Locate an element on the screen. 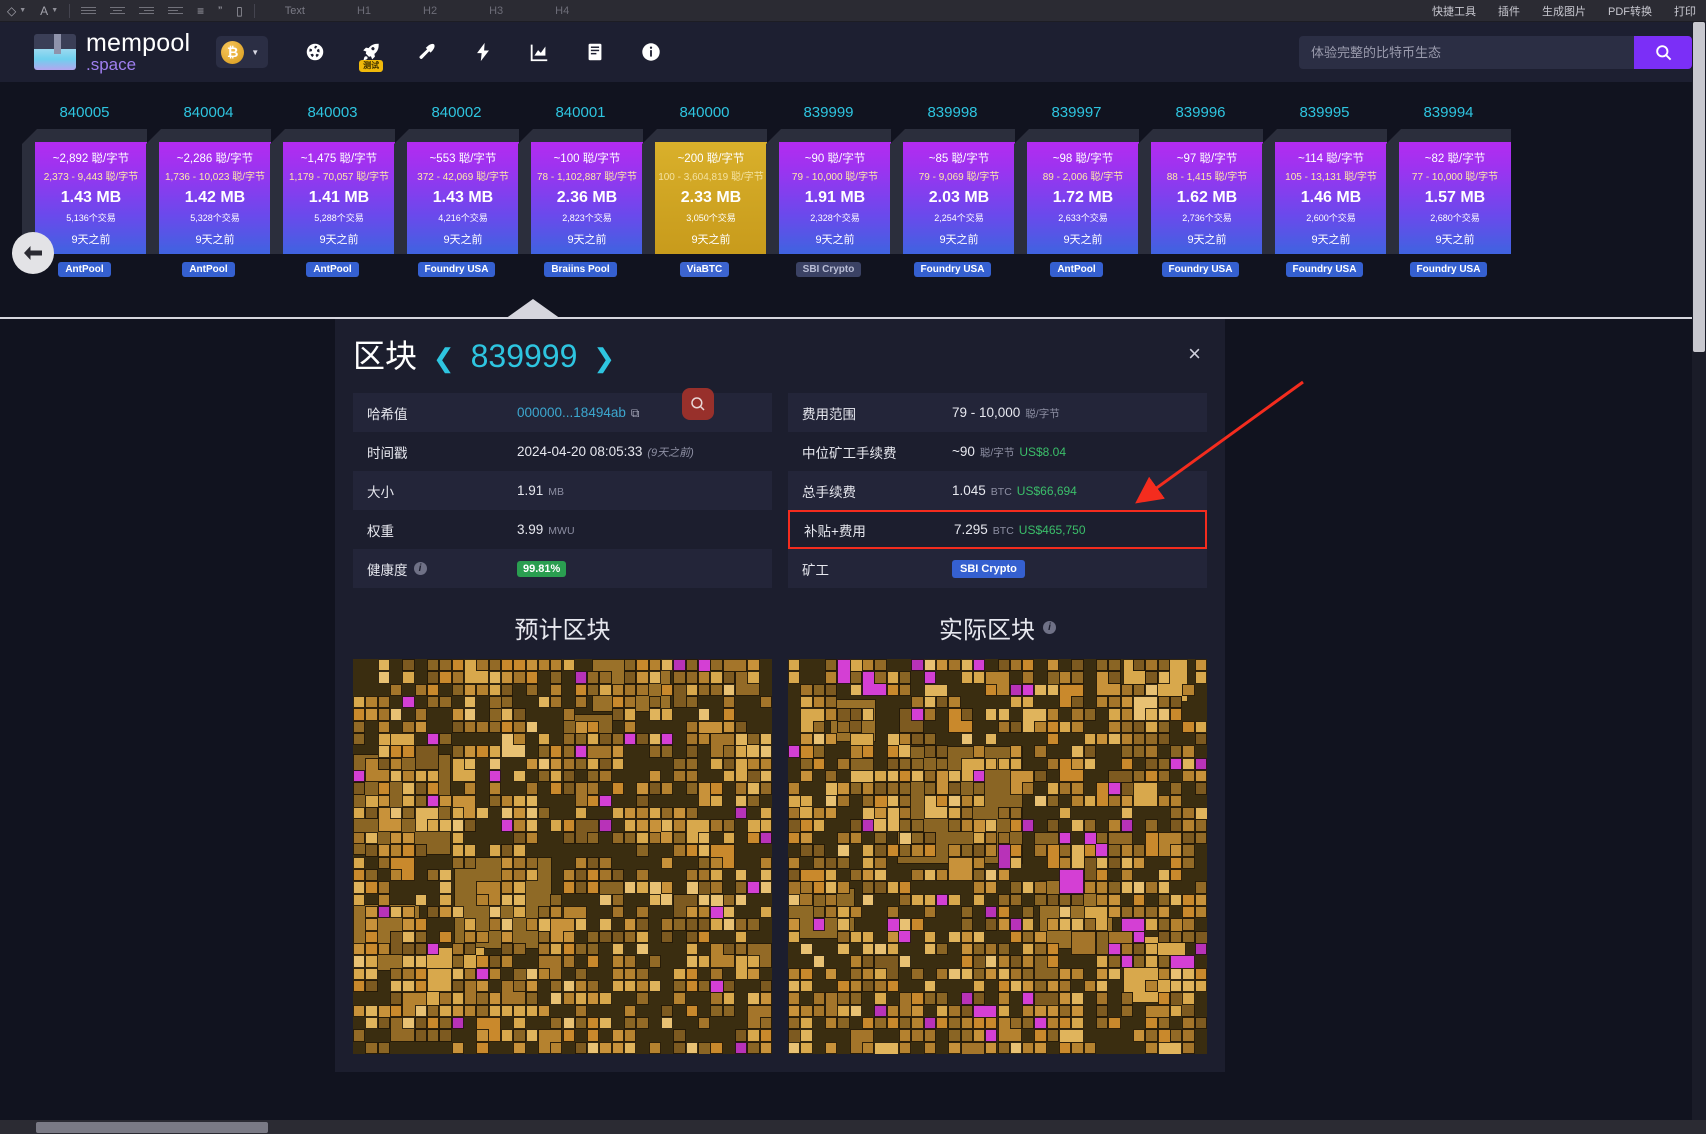 The height and width of the screenshot is (1134, 1706). heading-style-h3: H3 is located at coordinates (496, 11).